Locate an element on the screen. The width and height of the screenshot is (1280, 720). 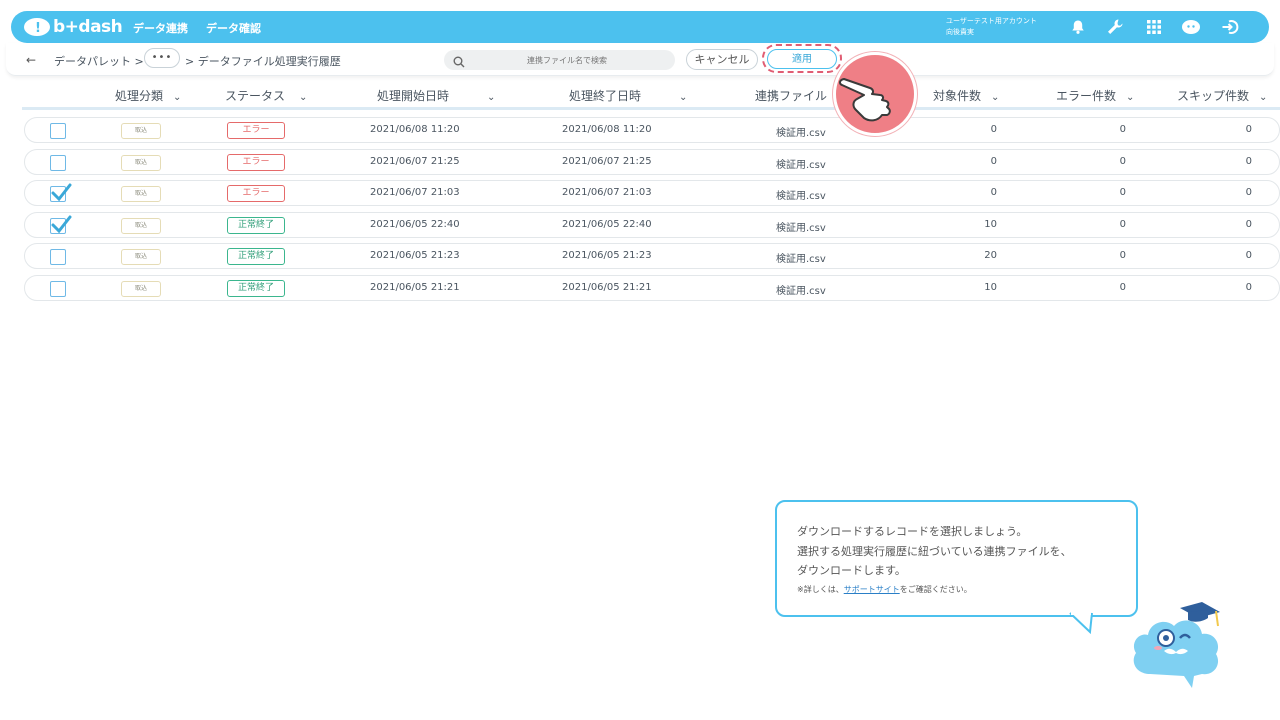
target-count: 20 is located at coordinates (990, 255).